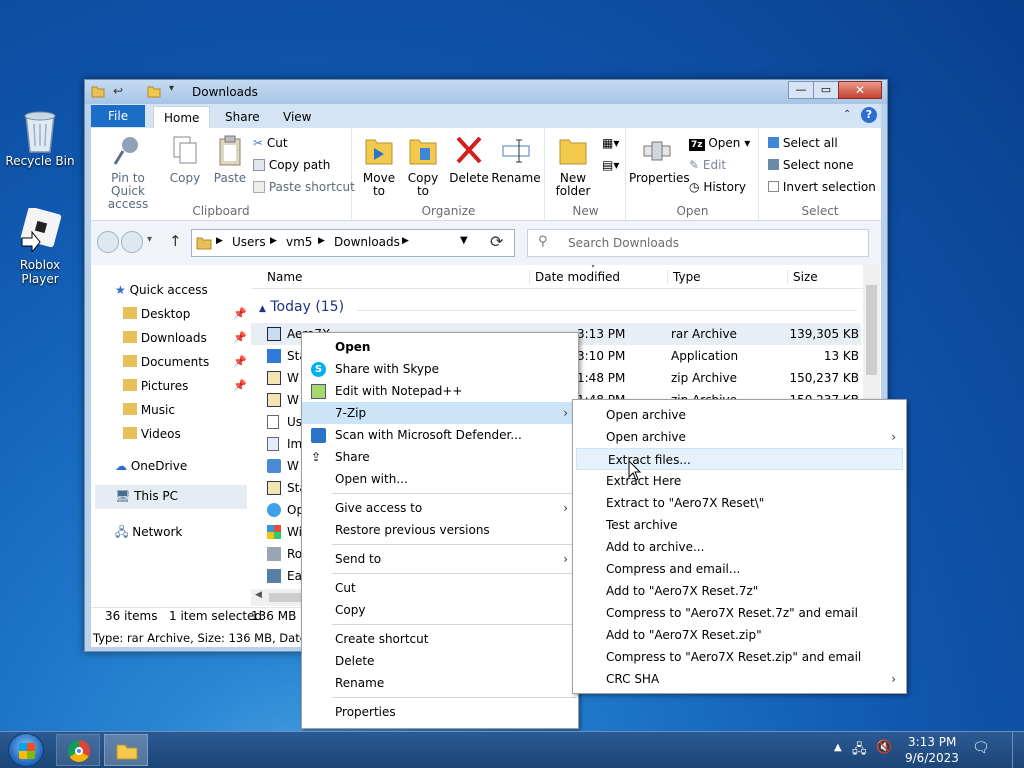 The width and height of the screenshot is (1024, 768). I want to click on desktop-icon-roblox: Roblox Player, so click(40, 246).